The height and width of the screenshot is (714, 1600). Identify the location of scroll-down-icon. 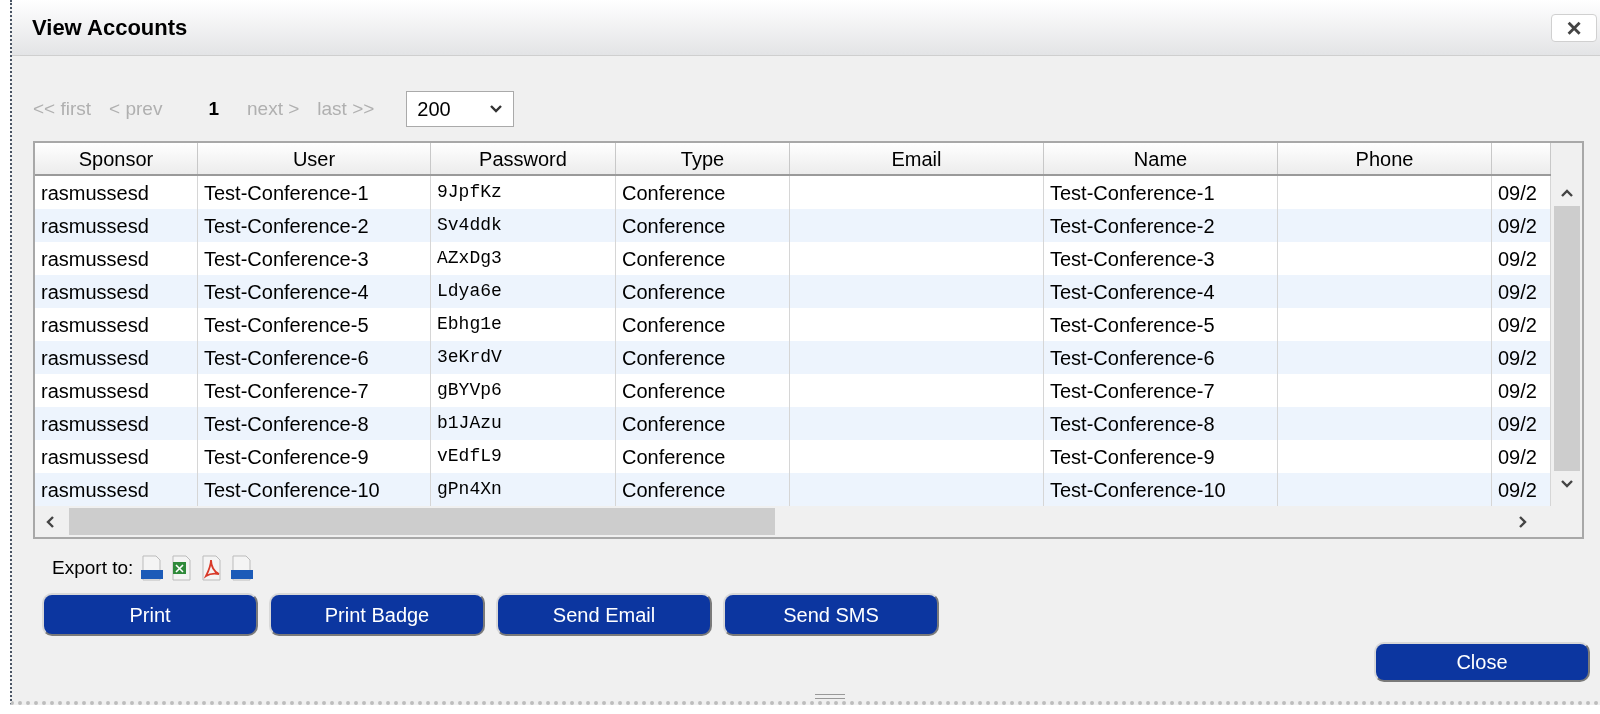
(1566, 484).